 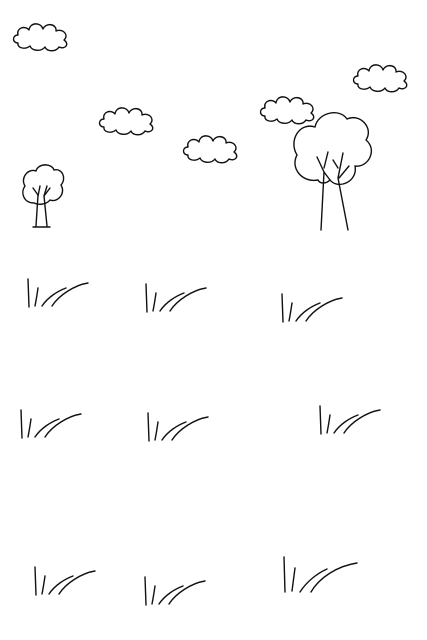 I want to click on tree-small, so click(x=43, y=196).